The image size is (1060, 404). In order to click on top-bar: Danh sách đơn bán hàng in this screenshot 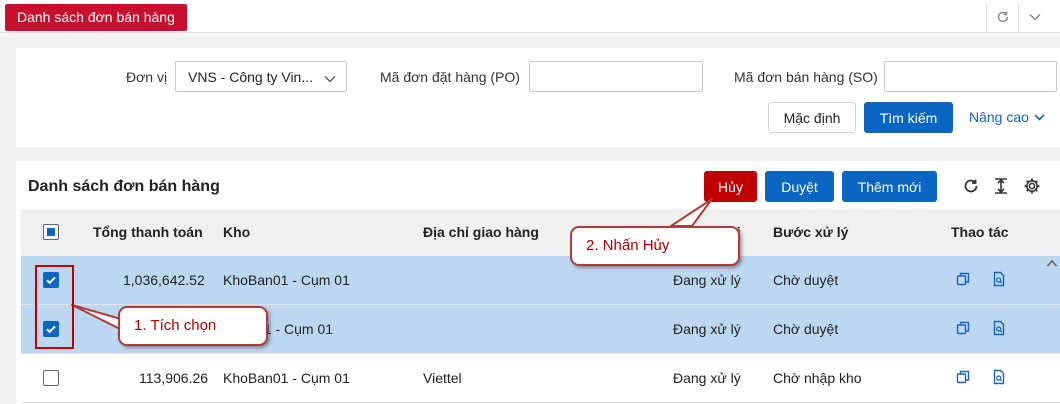, I will do `click(530, 16)`.